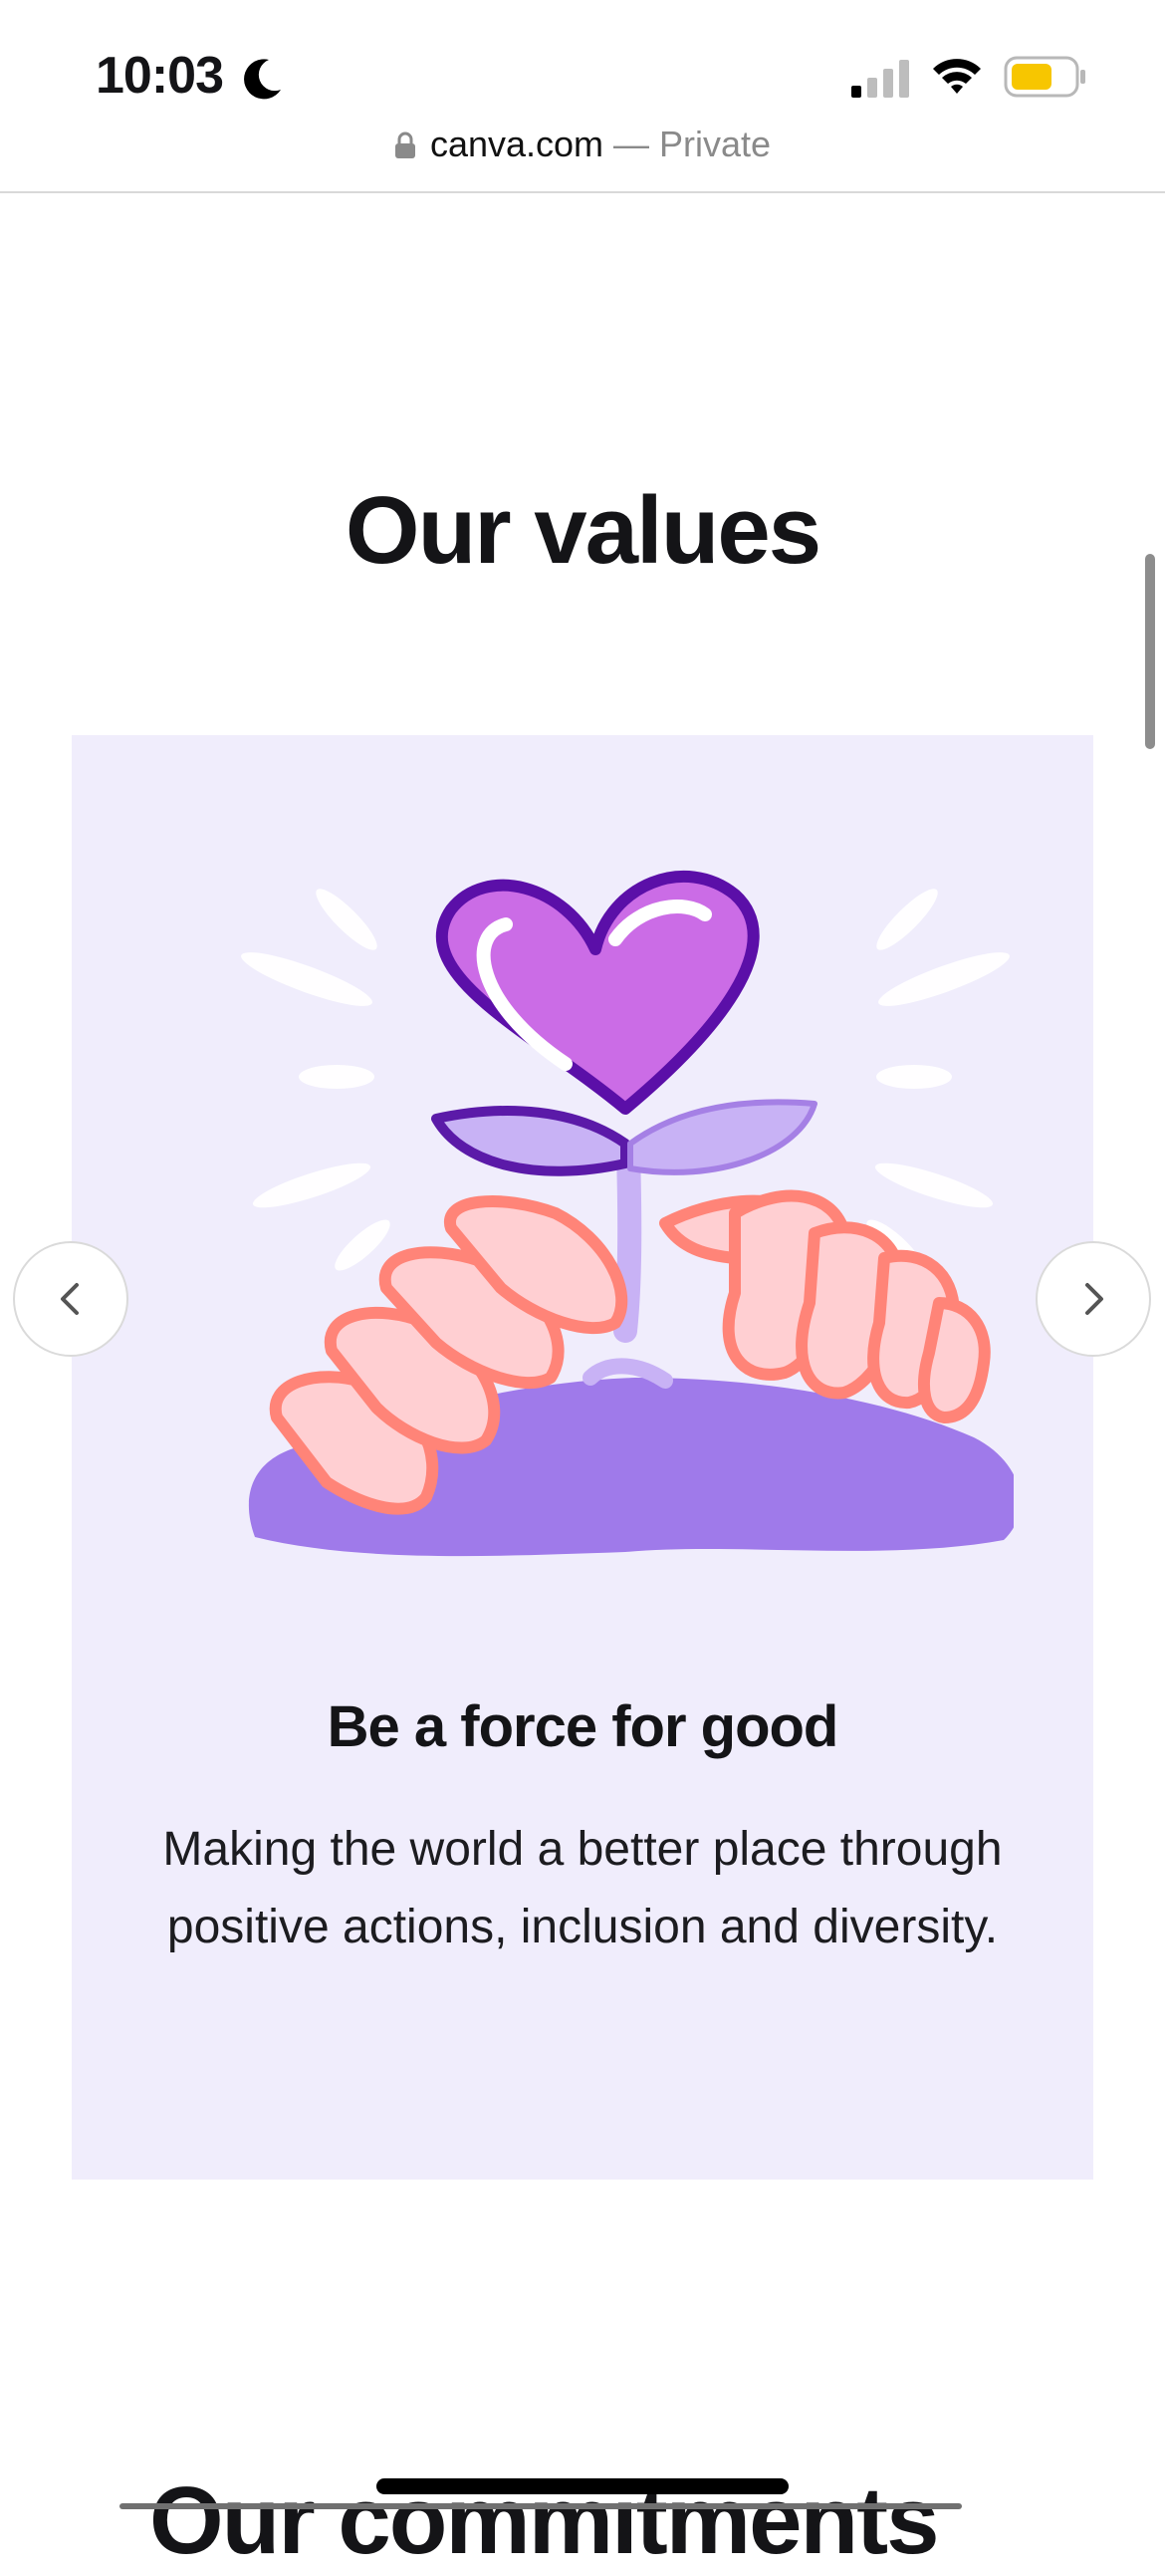  Describe the element at coordinates (582, 60) in the screenshot. I see `status-bar: 10:03` at that location.